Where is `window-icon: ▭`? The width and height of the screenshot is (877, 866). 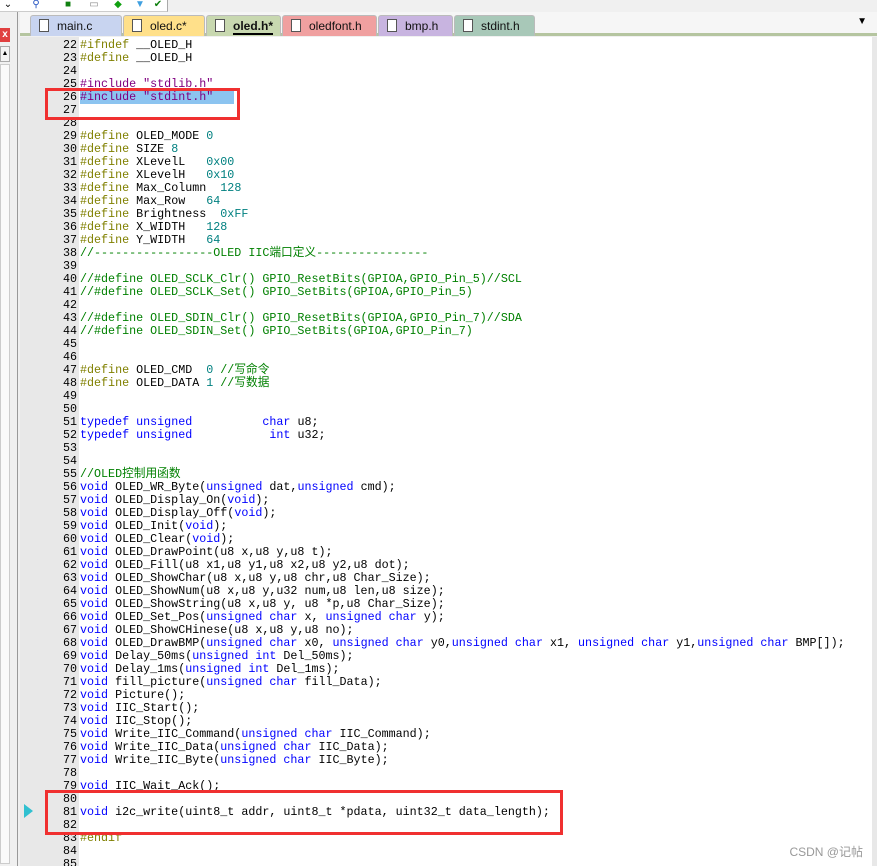 window-icon: ▭ is located at coordinates (94, 5).